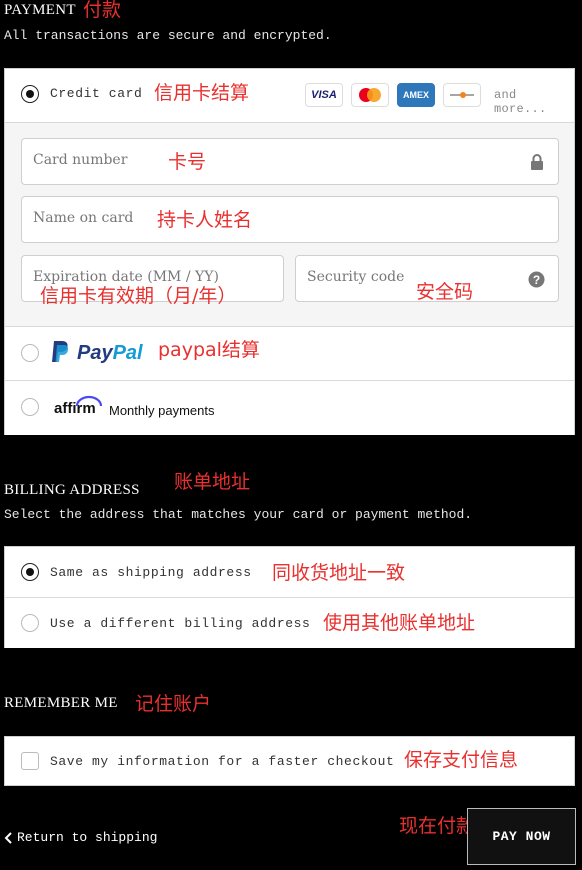  What do you see at coordinates (30, 353) in the screenshot?
I see `paypal-radio` at bounding box center [30, 353].